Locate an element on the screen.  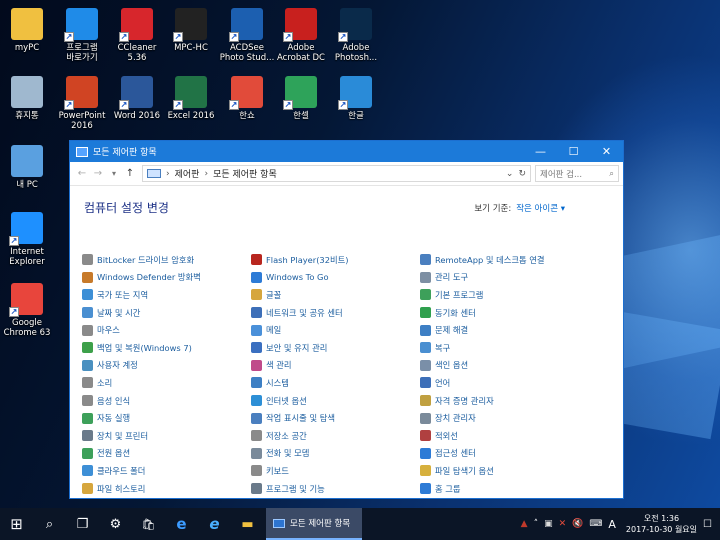
file-explorer-icon: ▬ is located at coordinates (247, 524).